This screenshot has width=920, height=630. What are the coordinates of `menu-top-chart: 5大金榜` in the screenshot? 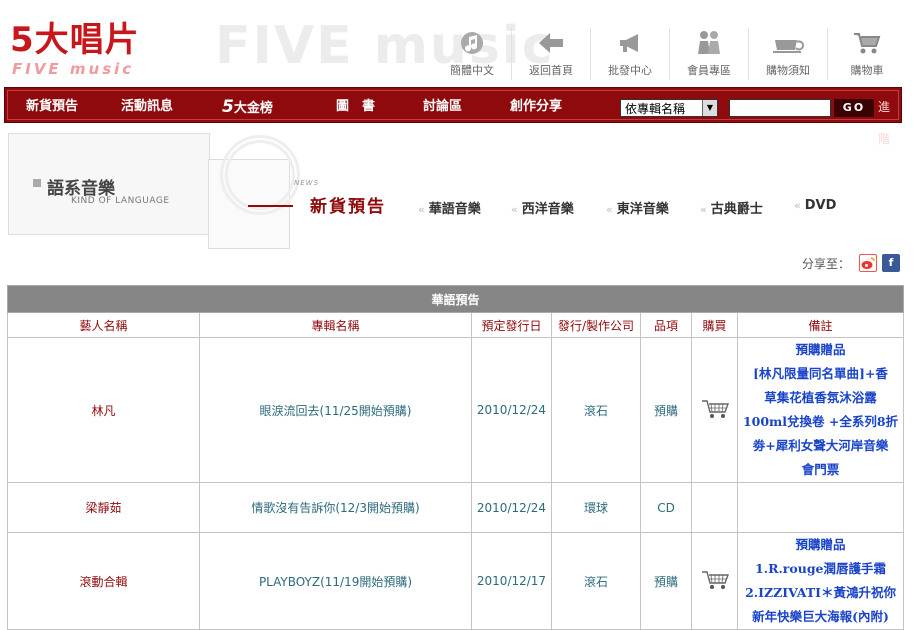 It's located at (247, 107).